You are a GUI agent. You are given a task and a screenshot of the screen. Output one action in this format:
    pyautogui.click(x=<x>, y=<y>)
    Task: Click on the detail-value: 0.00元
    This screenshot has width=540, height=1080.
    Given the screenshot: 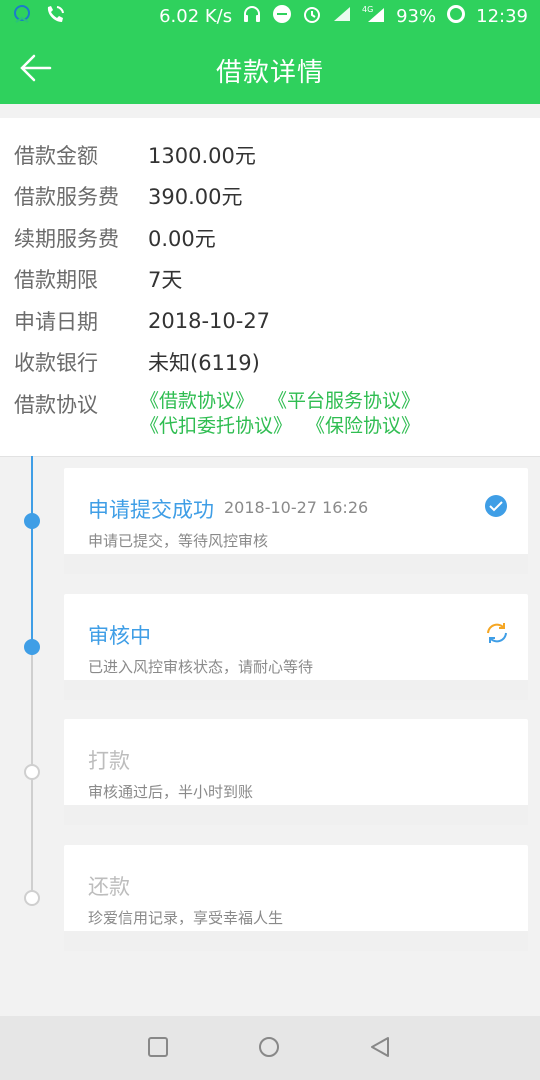 What is the action you would take?
    pyautogui.click(x=182, y=239)
    